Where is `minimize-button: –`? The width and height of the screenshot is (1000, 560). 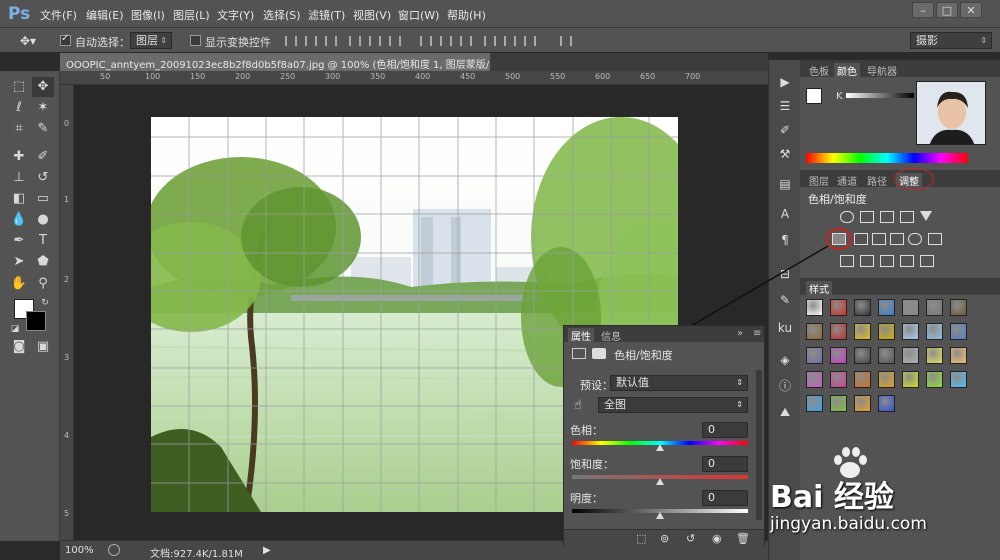
minimize-button: – is located at coordinates (923, 10).